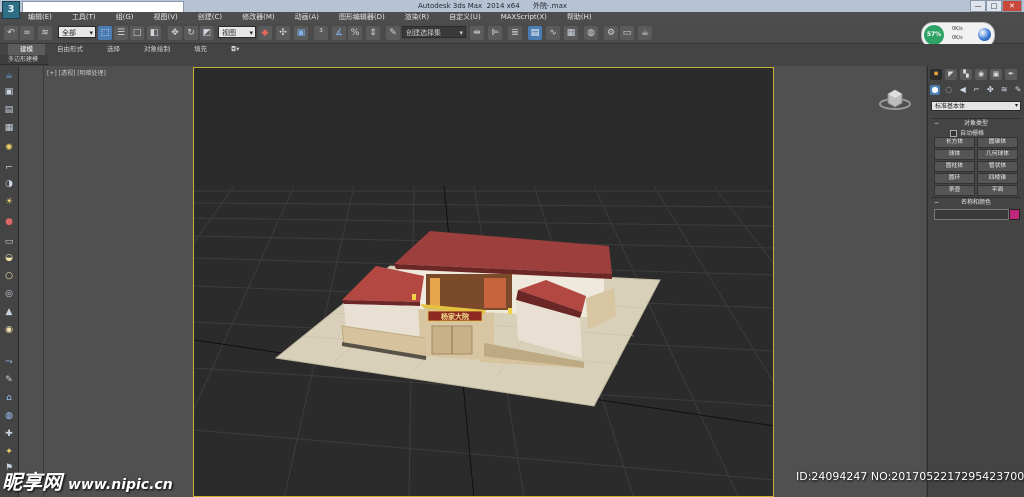 This screenshot has width=1024, height=497. Describe the element at coordinates (1011, 74) in the screenshot. I see `utilities-tab-icon: ✒` at that location.